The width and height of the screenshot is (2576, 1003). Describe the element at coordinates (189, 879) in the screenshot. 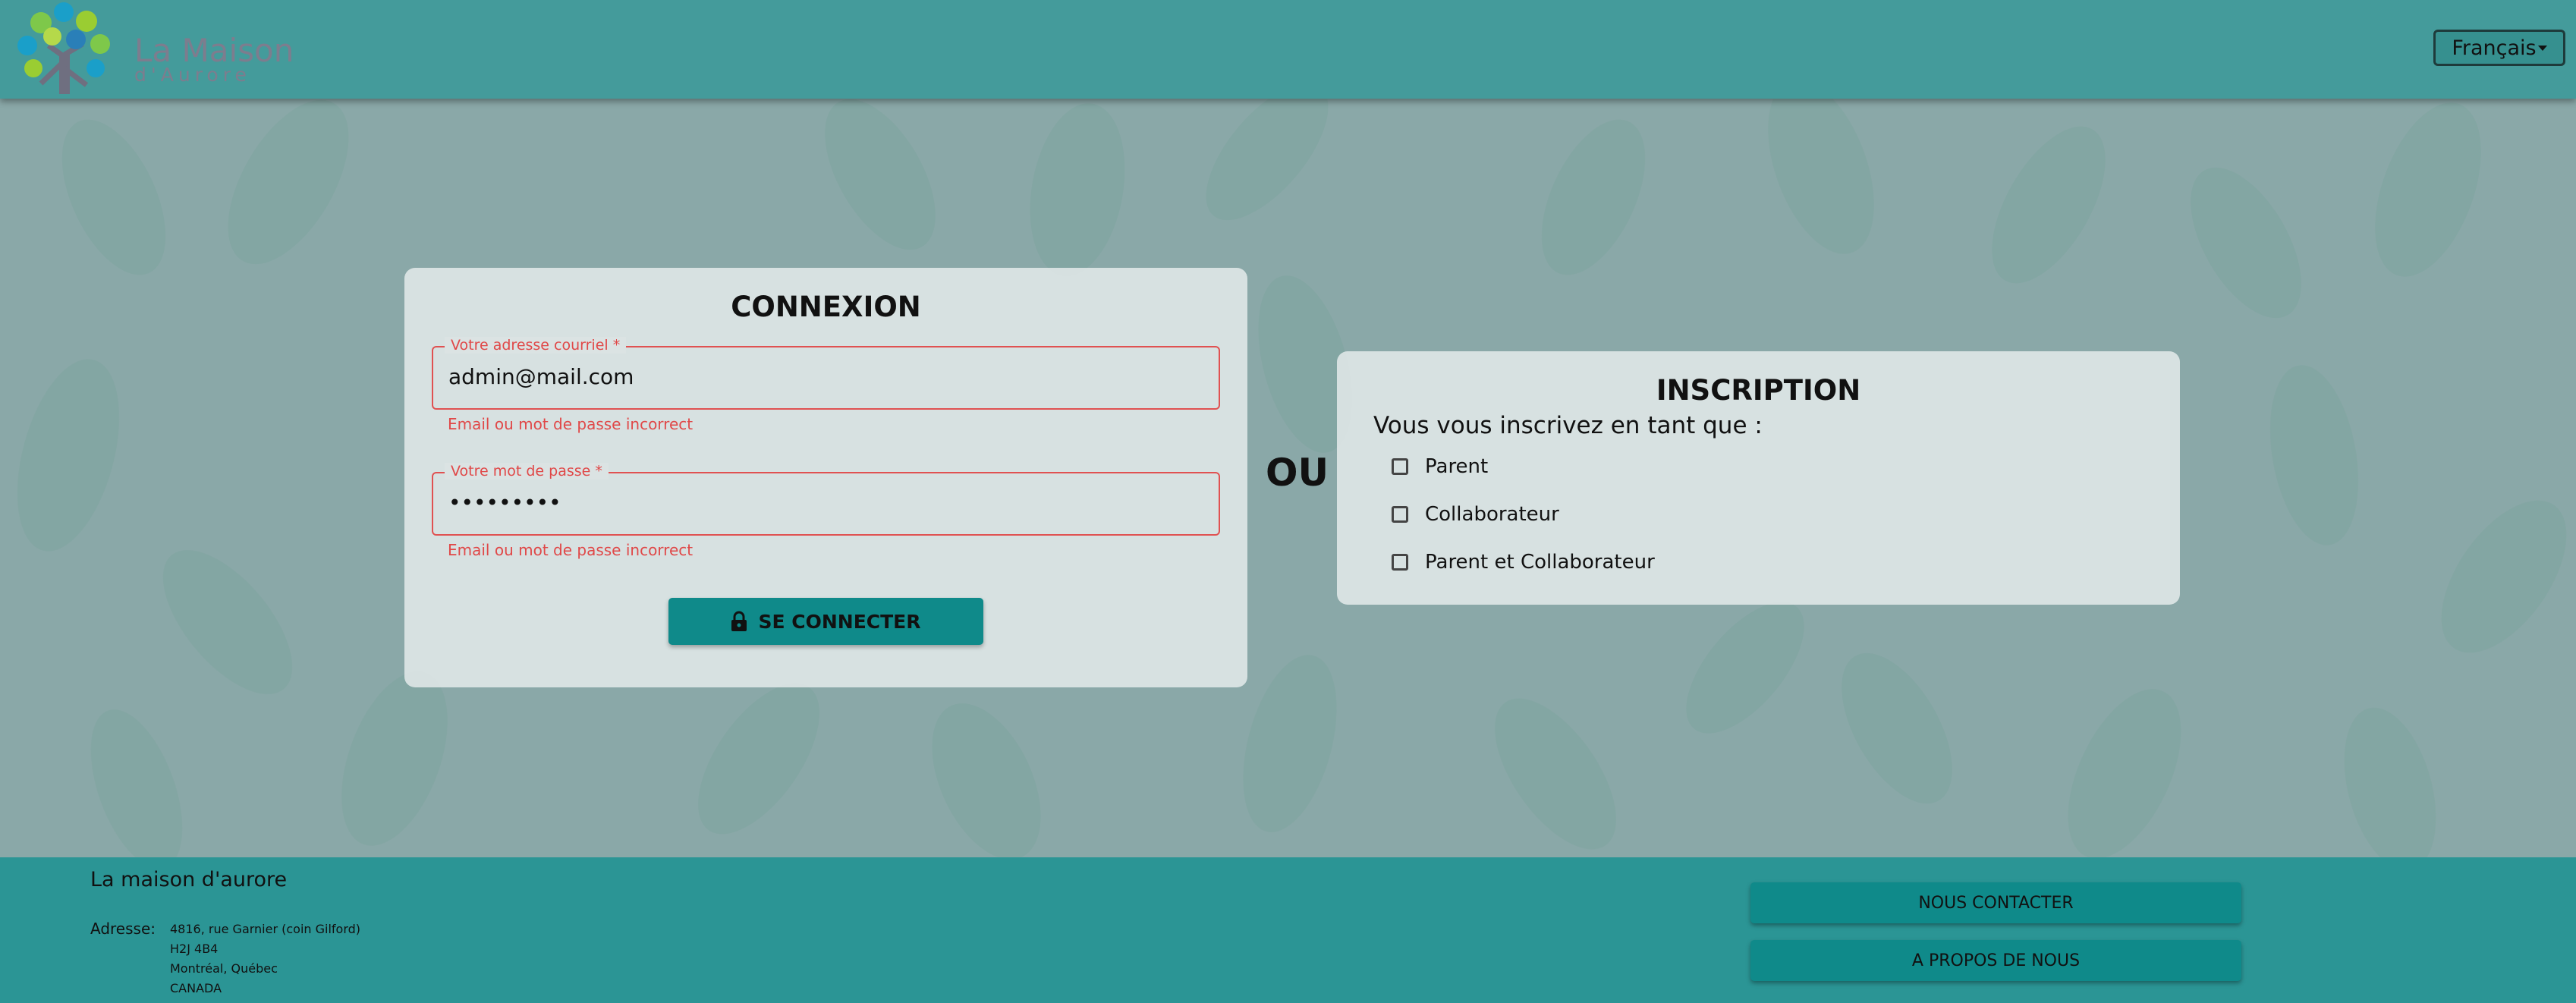

I see `footer-title: La maison d'aurore` at that location.